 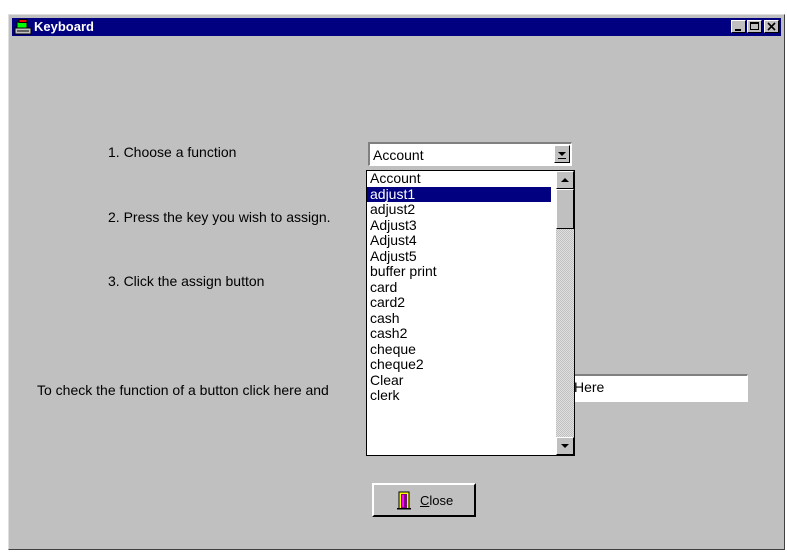 What do you see at coordinates (459, 225) in the screenshot?
I see `function-list-item: Adjust3` at bounding box center [459, 225].